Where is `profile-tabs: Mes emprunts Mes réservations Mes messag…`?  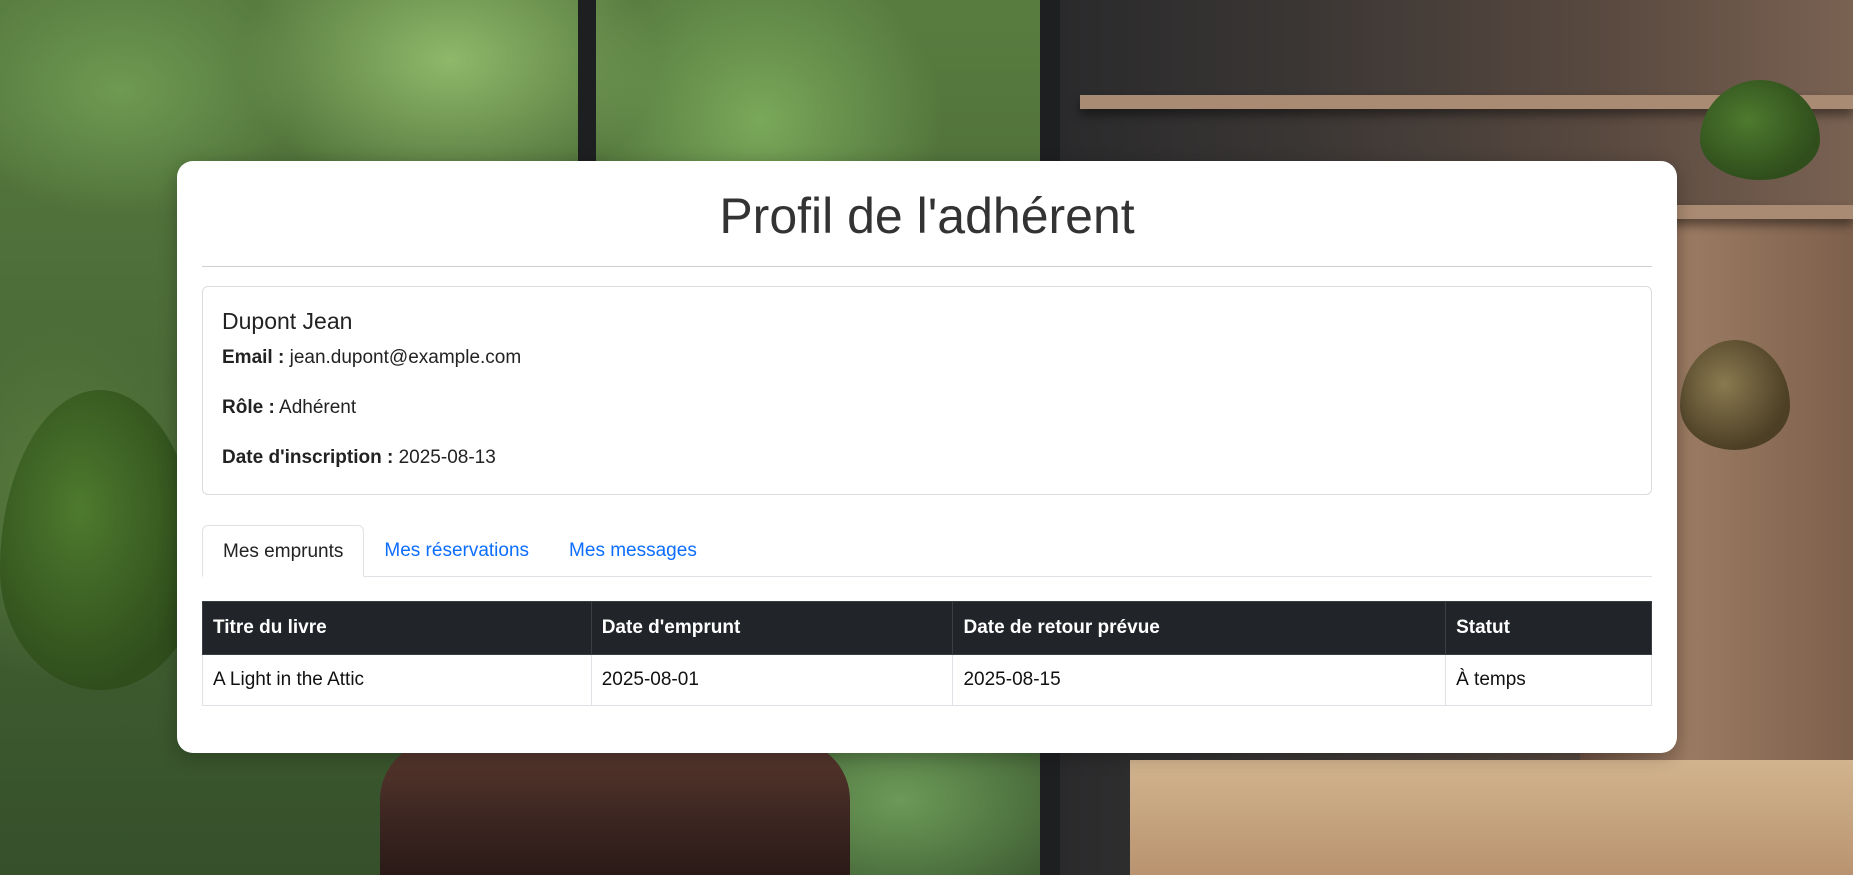
profile-tabs: Mes emprunts Mes réservations Mes messag… is located at coordinates (927, 551).